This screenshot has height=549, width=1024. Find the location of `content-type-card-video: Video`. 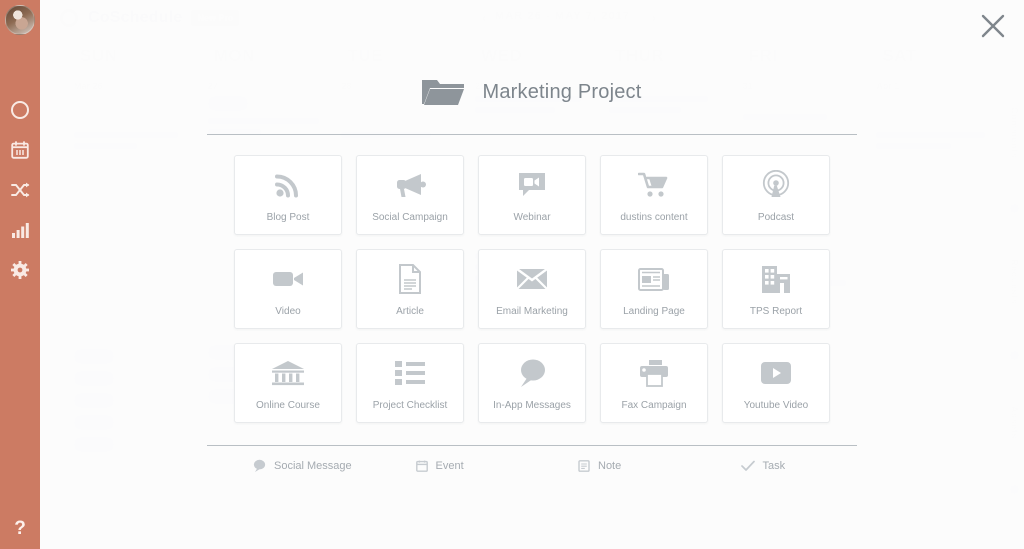

content-type-card-video: Video is located at coordinates (288, 289).